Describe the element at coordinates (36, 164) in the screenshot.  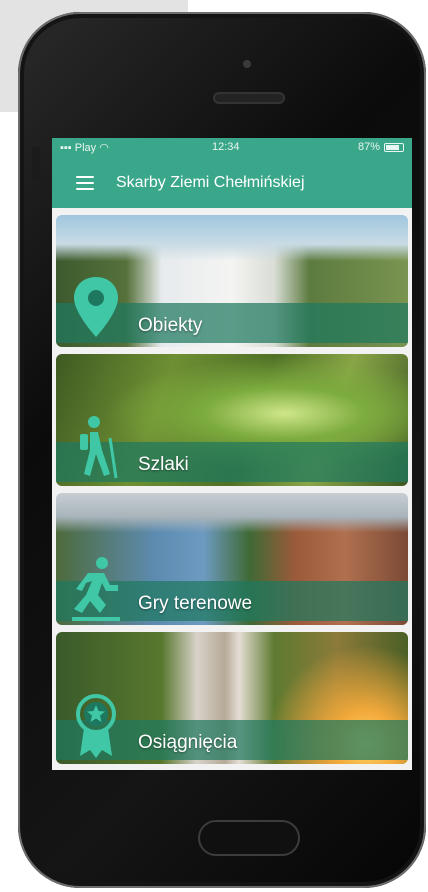
I see `phone-side-button` at that location.